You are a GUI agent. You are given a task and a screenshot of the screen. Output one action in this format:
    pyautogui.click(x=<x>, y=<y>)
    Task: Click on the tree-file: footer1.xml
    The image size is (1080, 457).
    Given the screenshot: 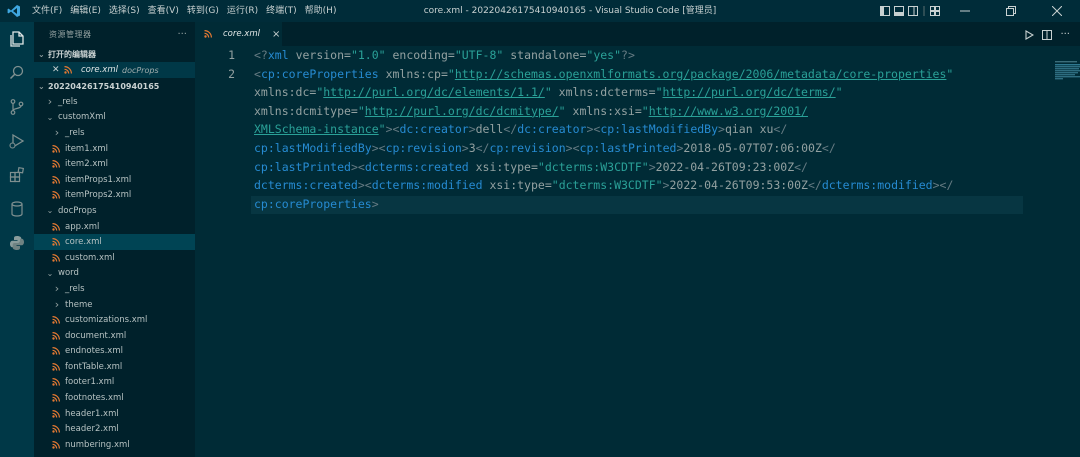 What is the action you would take?
    pyautogui.click(x=114, y=383)
    